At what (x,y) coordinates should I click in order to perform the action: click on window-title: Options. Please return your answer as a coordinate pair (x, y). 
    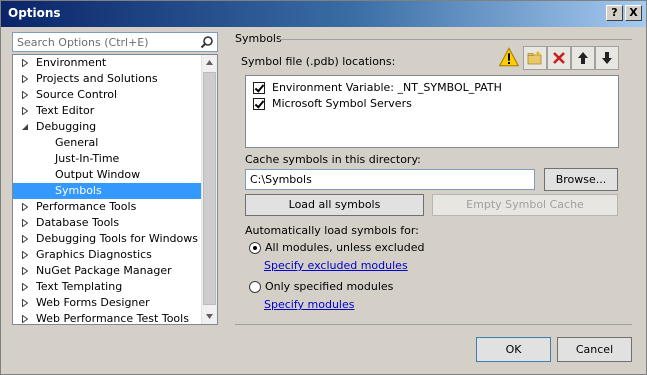
    Looking at the image, I should click on (34, 13).